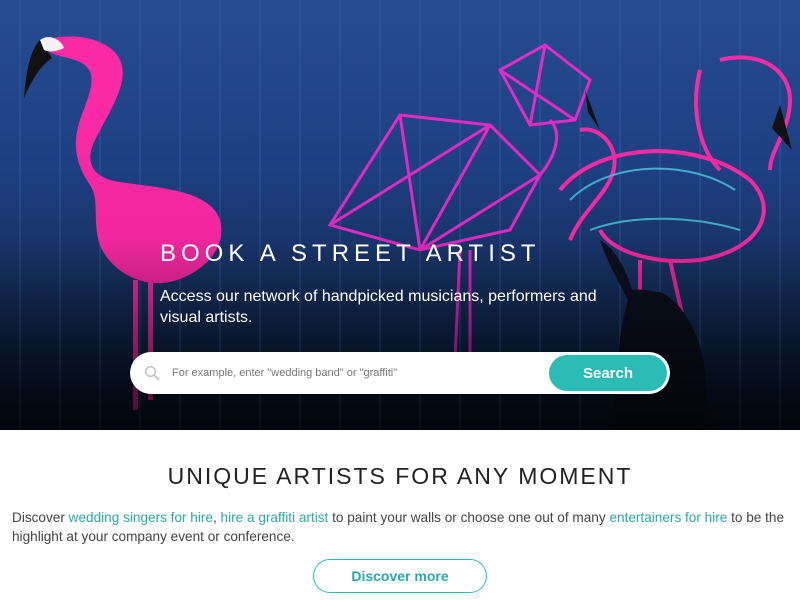  What do you see at coordinates (608, 373) in the screenshot?
I see `search-button: Search` at bounding box center [608, 373].